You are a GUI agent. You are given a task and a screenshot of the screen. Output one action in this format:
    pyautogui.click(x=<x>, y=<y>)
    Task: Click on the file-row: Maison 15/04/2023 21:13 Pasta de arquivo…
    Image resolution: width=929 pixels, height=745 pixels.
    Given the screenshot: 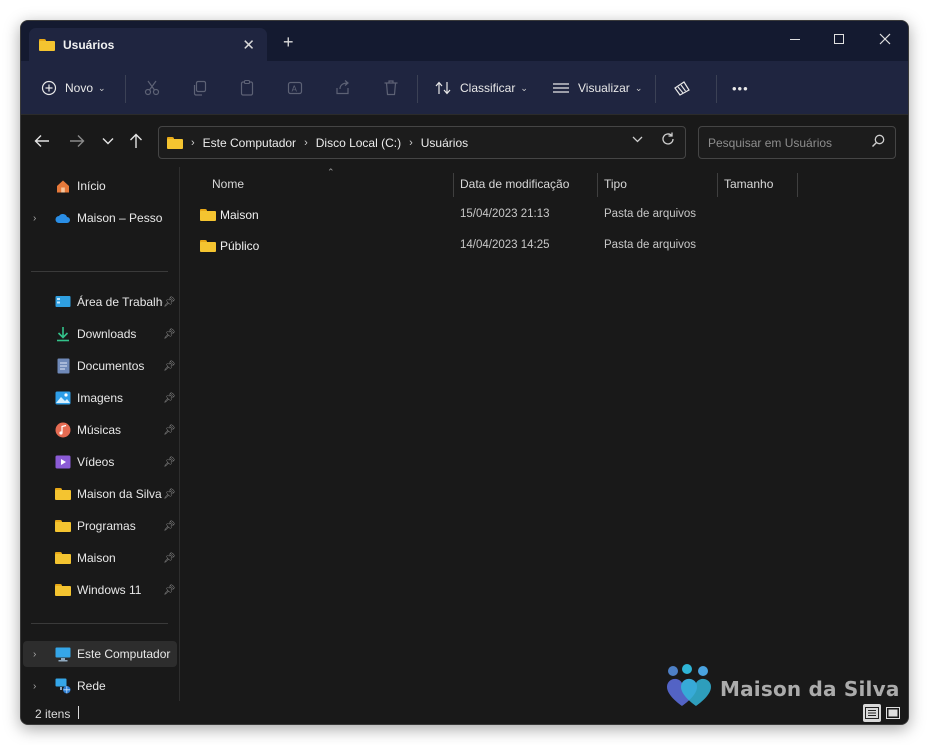 What is the action you would take?
    pyautogui.click(x=454, y=215)
    